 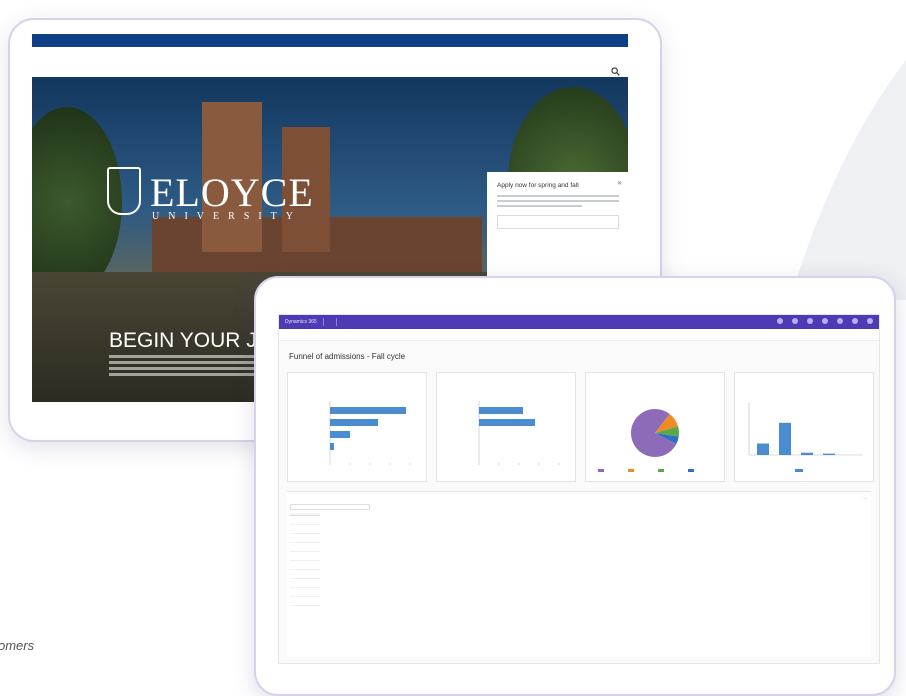 What do you see at coordinates (330, 40) in the screenshot?
I see `utility-bar` at bounding box center [330, 40].